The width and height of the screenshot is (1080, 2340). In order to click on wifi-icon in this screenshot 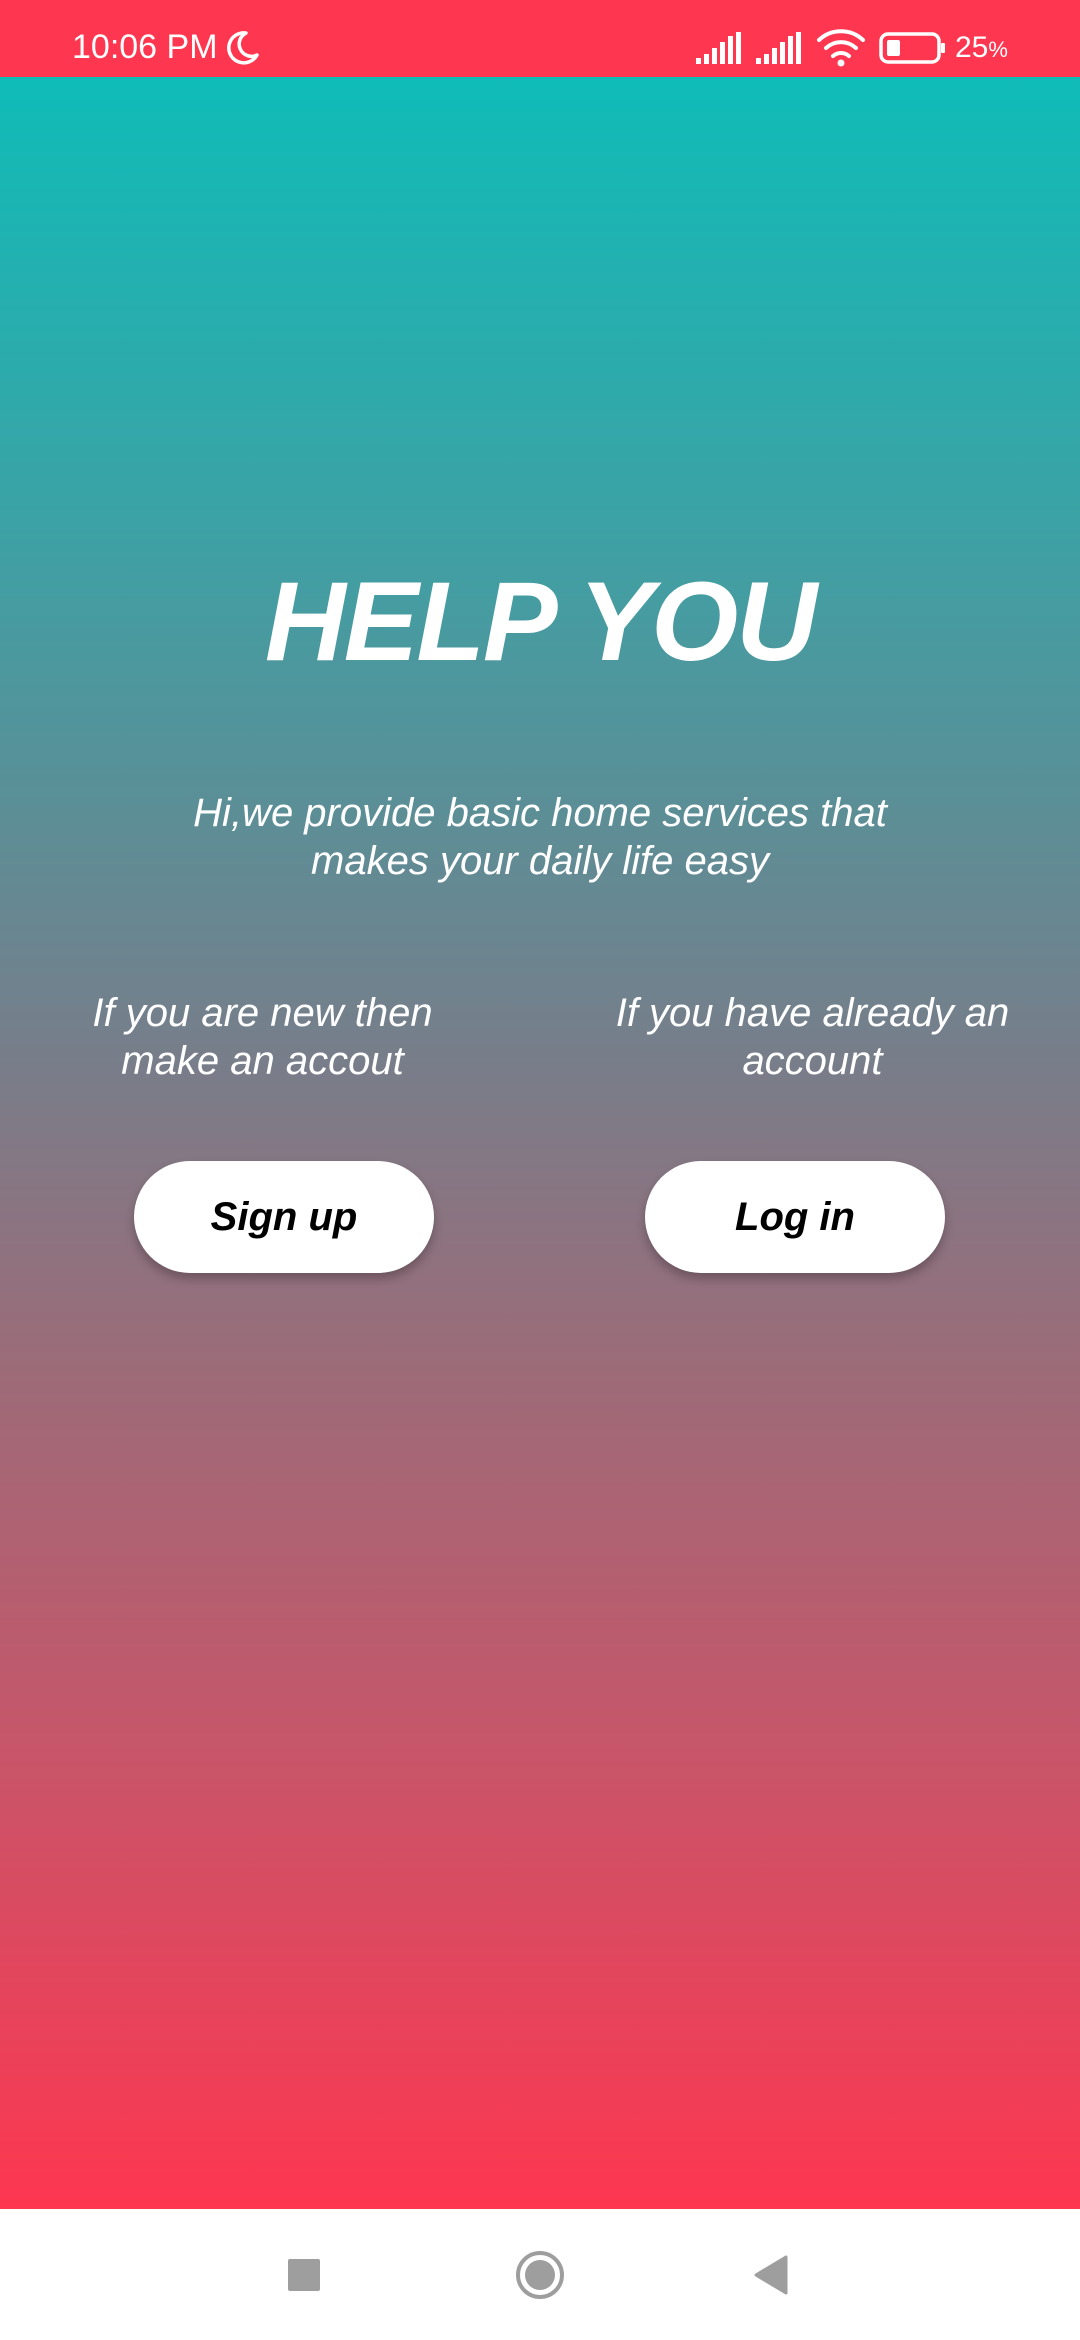, I will do `click(841, 48)`.